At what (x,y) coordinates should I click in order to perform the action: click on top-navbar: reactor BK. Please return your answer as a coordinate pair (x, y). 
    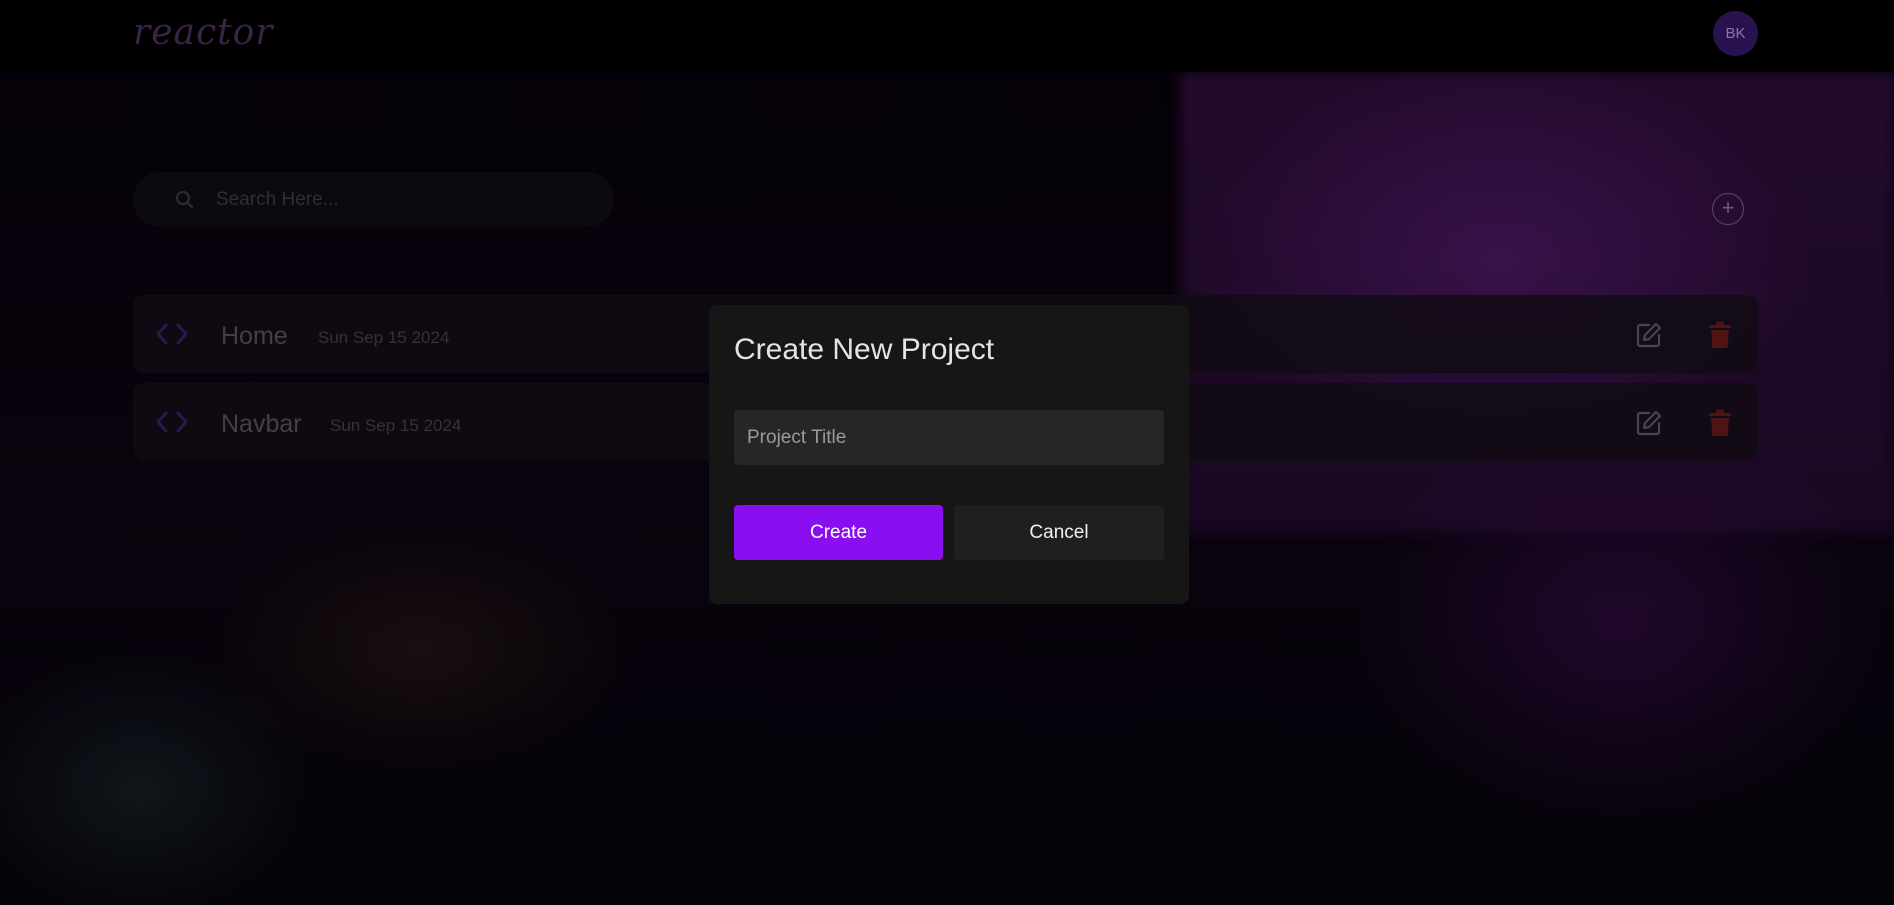
    Looking at the image, I should click on (947, 36).